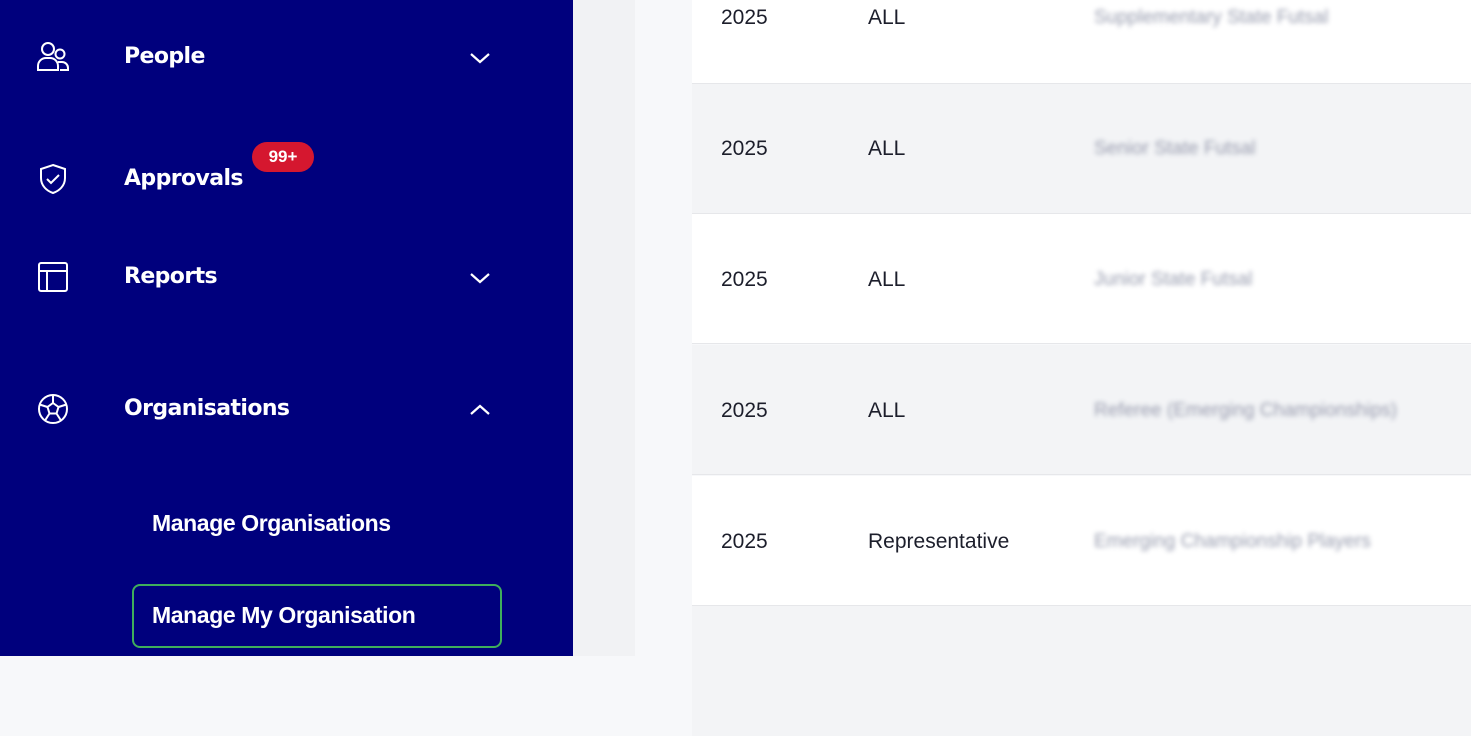  Describe the element at coordinates (286, 60) in the screenshot. I see `sidebar-item-people: People` at that location.